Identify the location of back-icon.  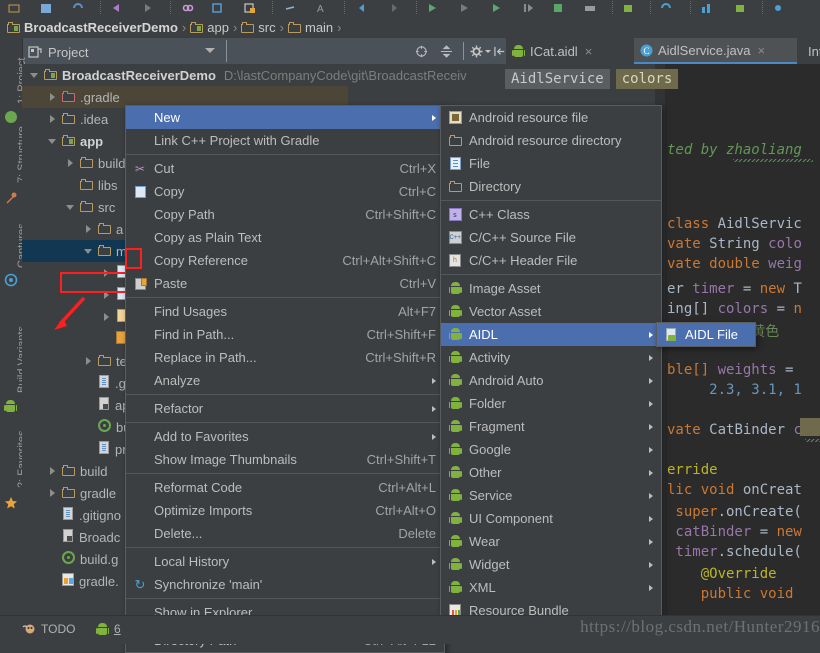
(362, 8).